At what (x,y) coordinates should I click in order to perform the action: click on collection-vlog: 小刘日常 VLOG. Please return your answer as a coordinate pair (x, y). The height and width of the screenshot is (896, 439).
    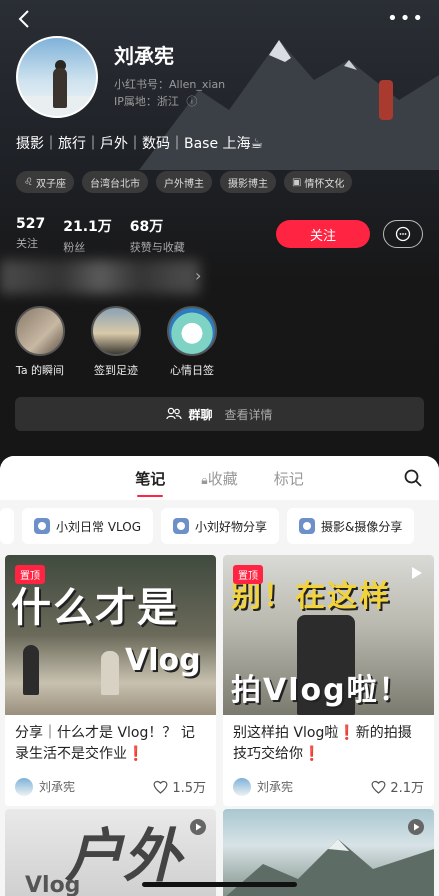
    Looking at the image, I should click on (88, 526).